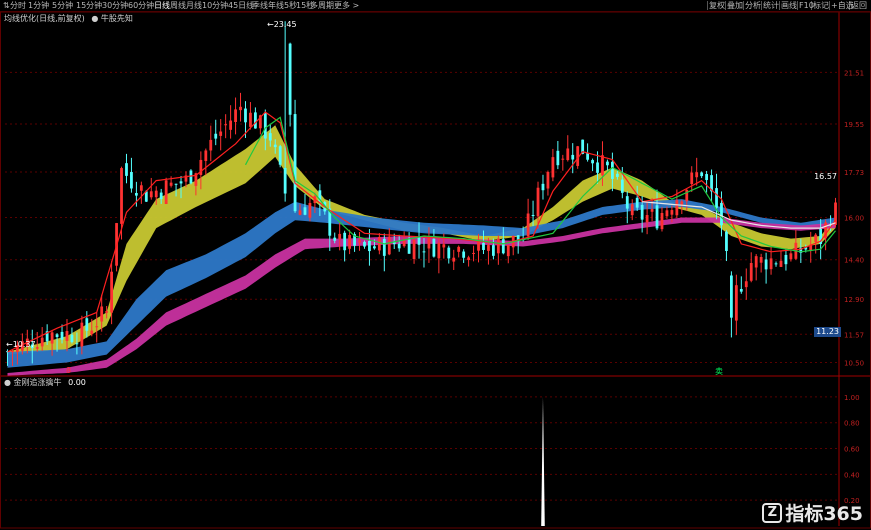 This screenshot has width=871, height=530. What do you see at coordinates (852, 398) in the screenshot?
I see `sub-y-tick-label: 1.00` at bounding box center [852, 398].